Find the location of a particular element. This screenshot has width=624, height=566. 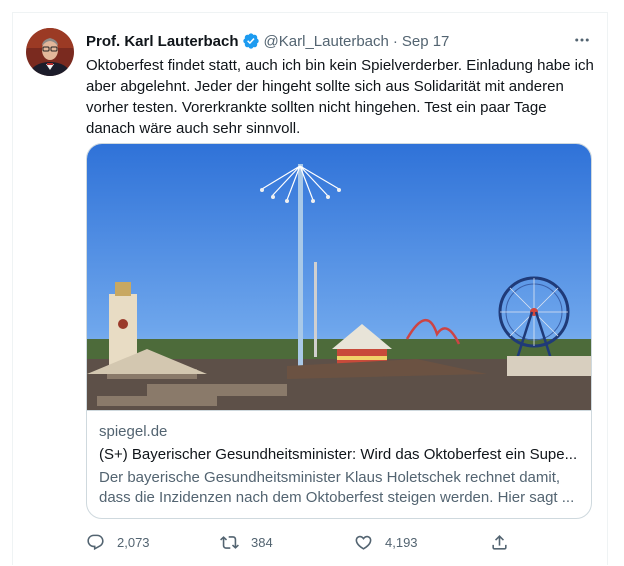

share-icon is located at coordinates (499, 542).